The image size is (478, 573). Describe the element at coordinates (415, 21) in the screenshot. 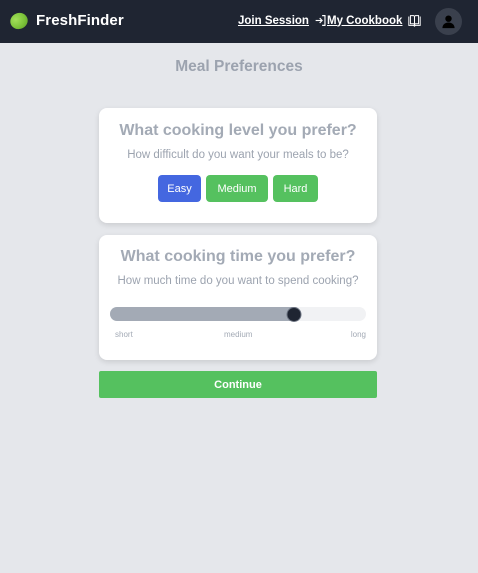

I see `open-book-icon` at that location.